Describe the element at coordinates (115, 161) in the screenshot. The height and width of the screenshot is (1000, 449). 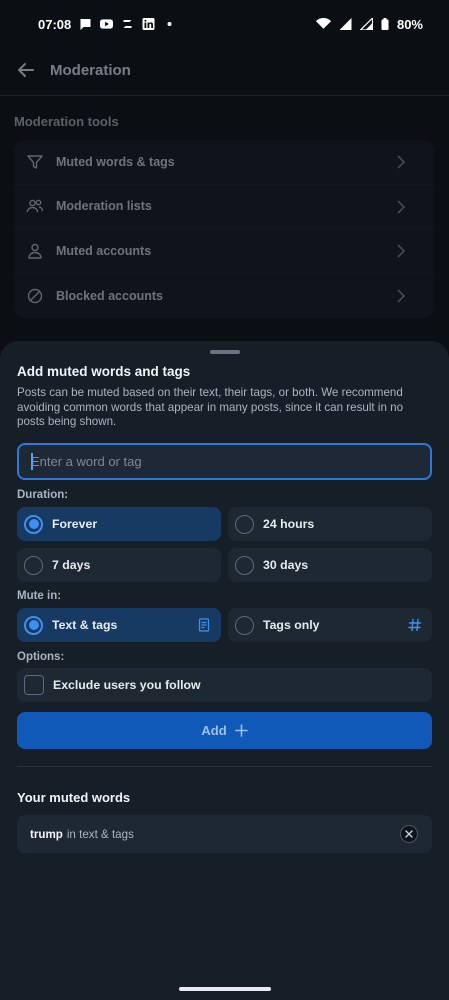
I see `tool-item-label: Muted words & tags` at that location.